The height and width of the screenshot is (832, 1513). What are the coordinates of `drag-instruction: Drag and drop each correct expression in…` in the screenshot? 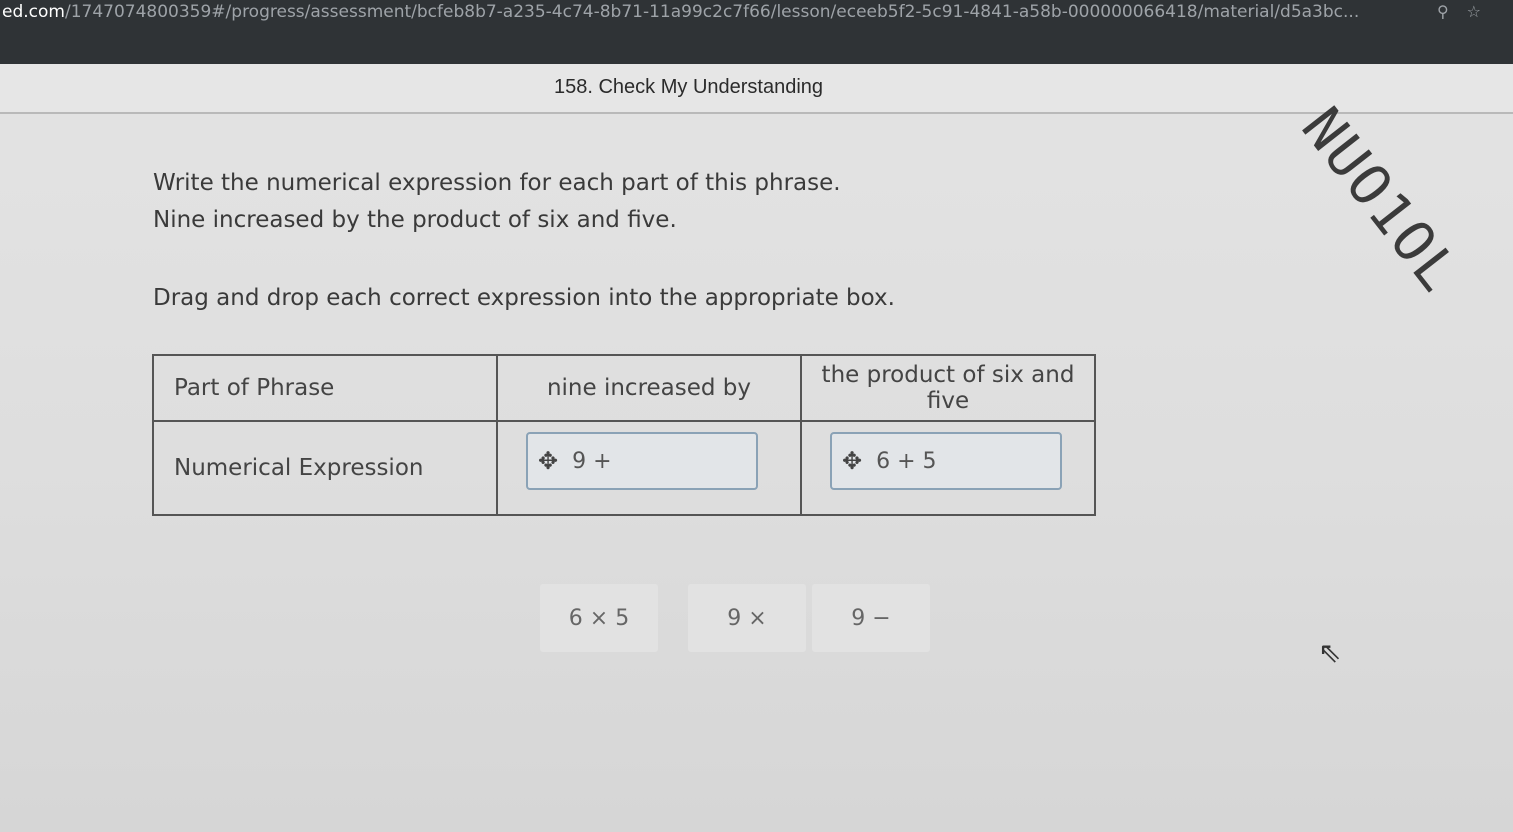 It's located at (524, 298).